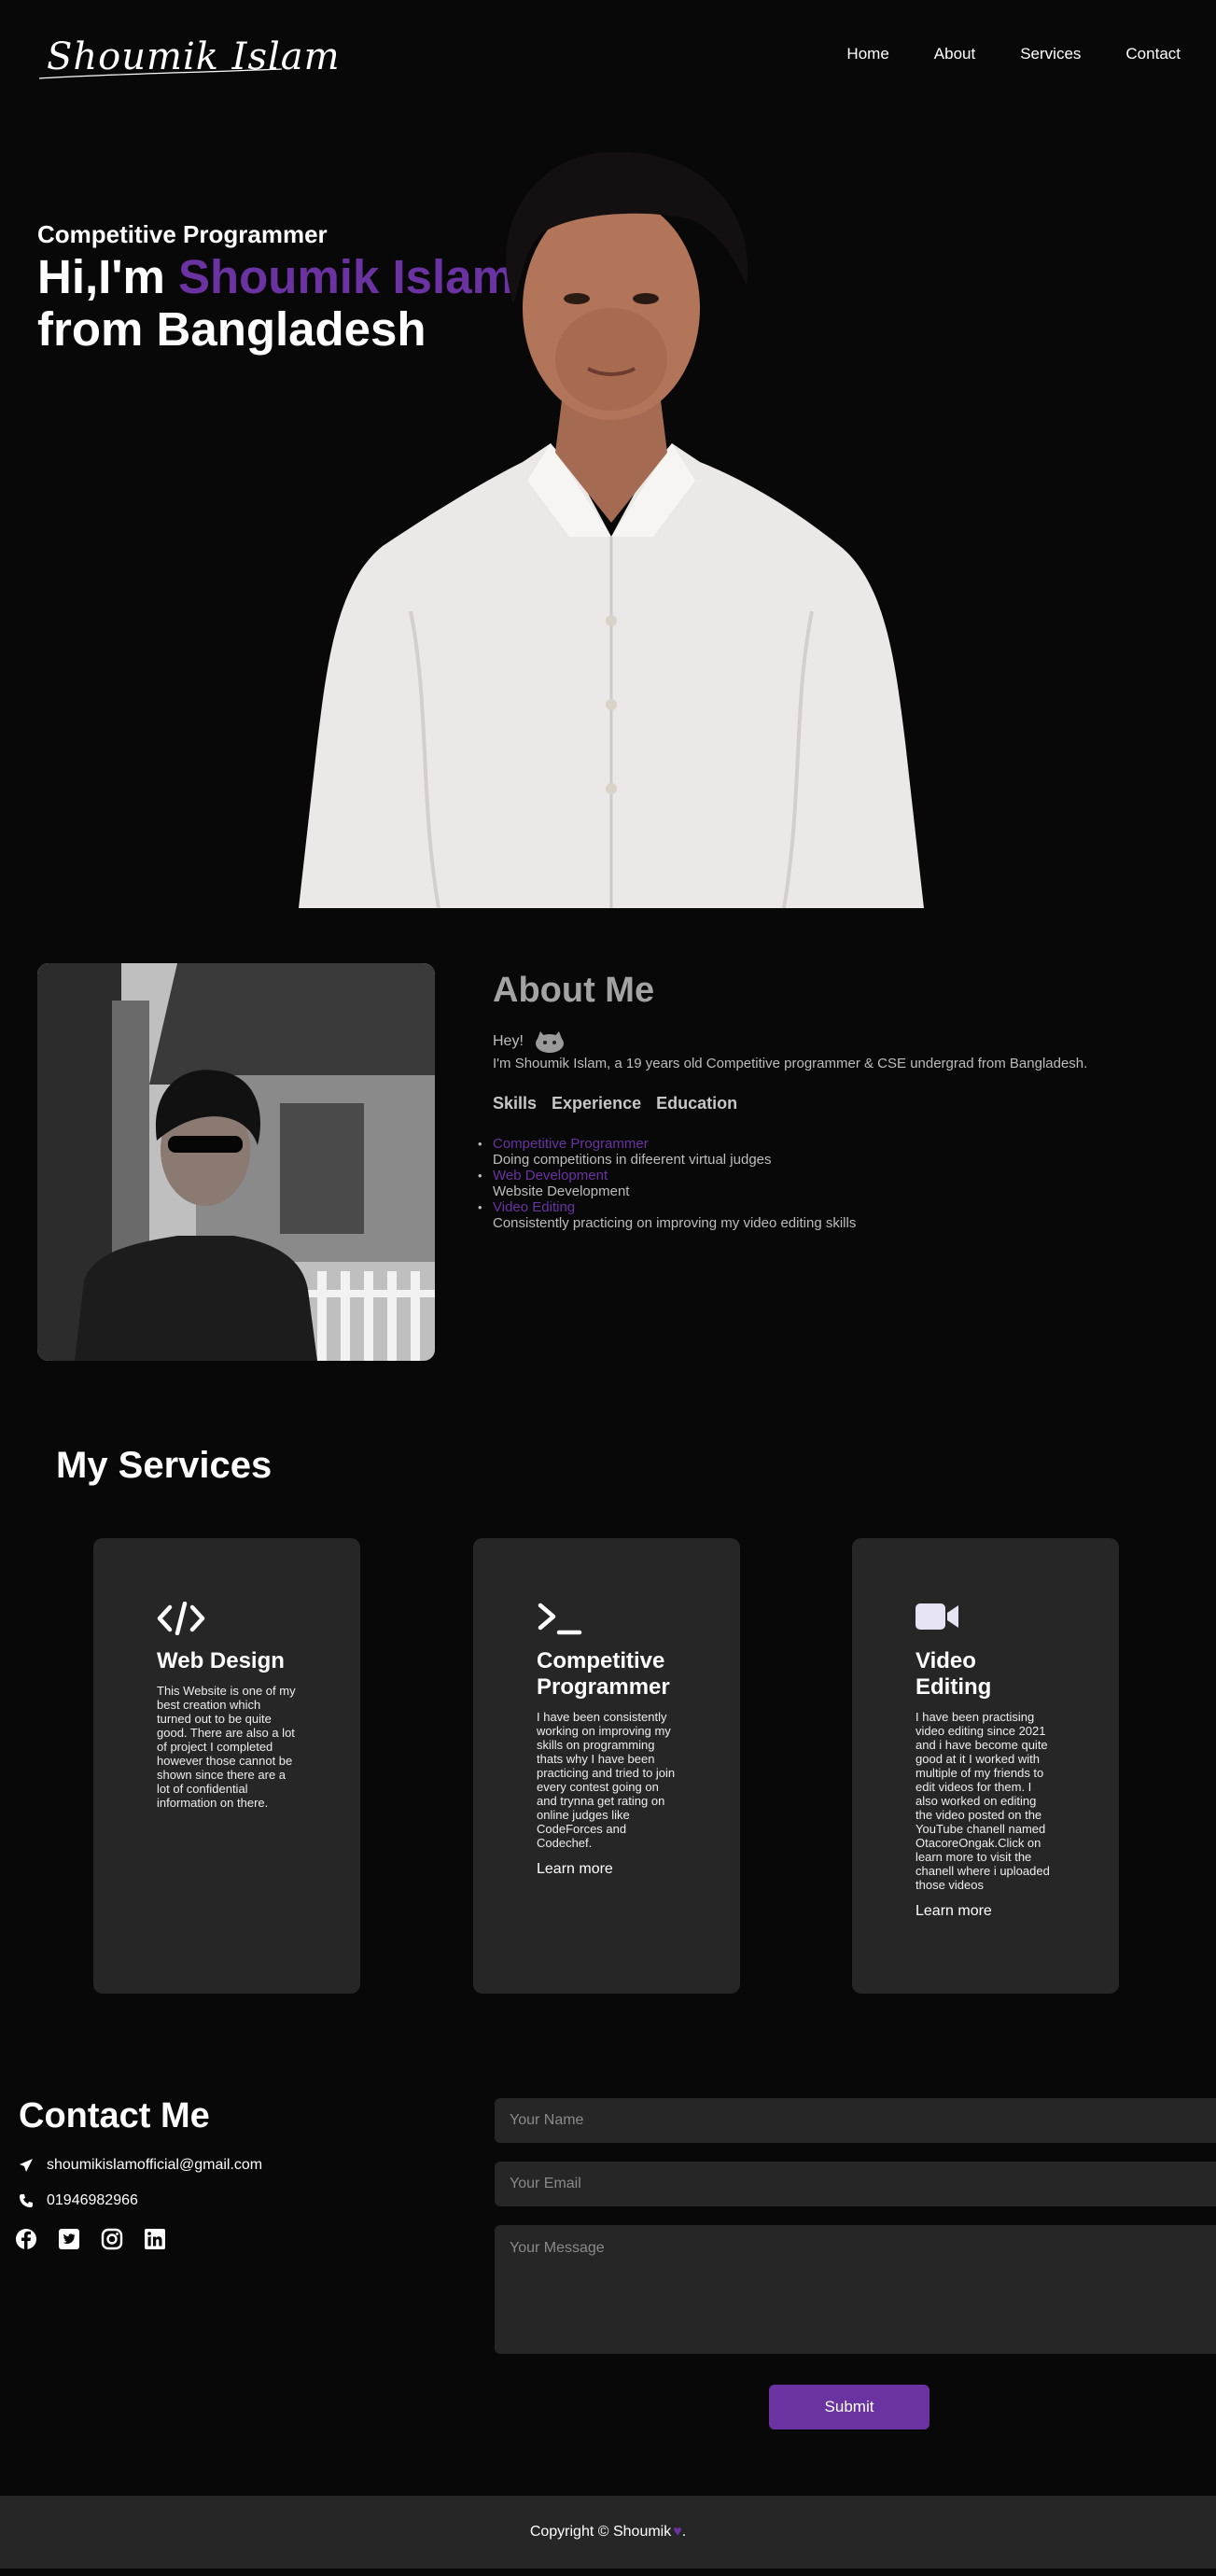 The image size is (1216, 2576). I want to click on hey-text: Hey!, so click(508, 1041).